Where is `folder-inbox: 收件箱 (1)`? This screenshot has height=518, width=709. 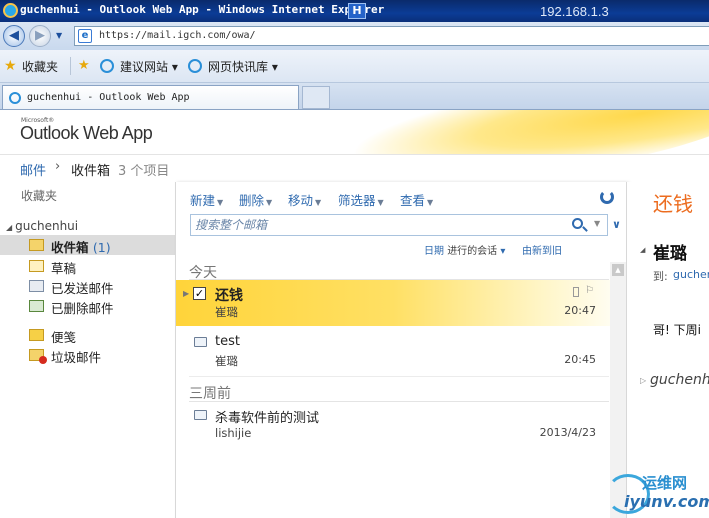 folder-inbox: 收件箱 (1) is located at coordinates (87, 245).